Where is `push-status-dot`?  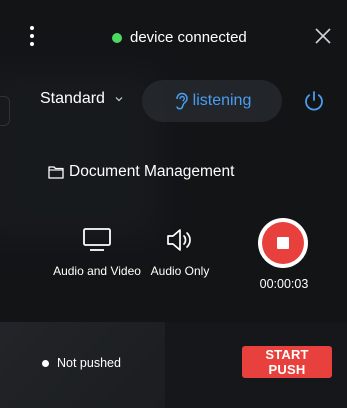
push-status-dot is located at coordinates (45, 363).